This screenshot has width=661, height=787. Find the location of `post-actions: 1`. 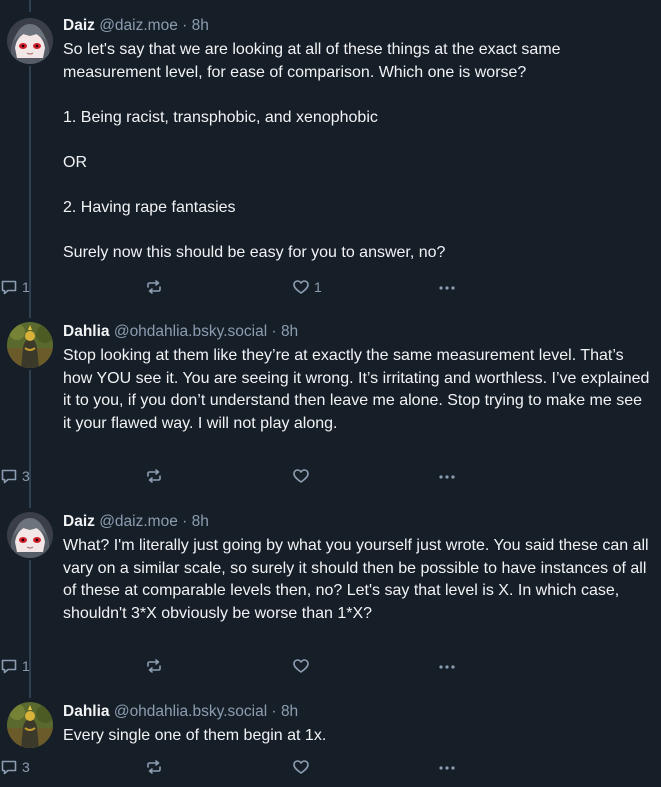

post-actions: 1 is located at coordinates (235, 666).